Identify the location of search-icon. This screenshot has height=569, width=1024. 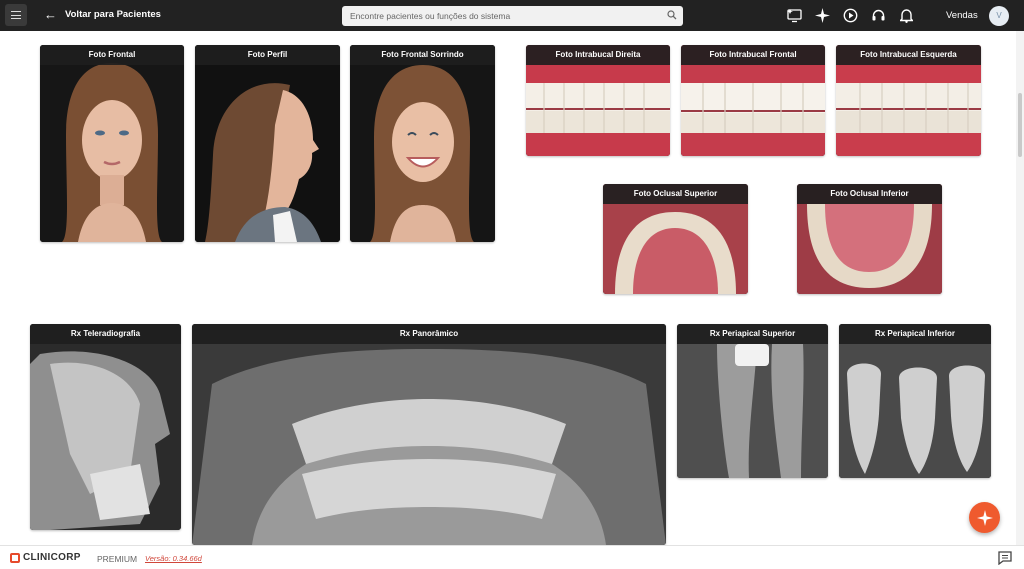
(672, 15).